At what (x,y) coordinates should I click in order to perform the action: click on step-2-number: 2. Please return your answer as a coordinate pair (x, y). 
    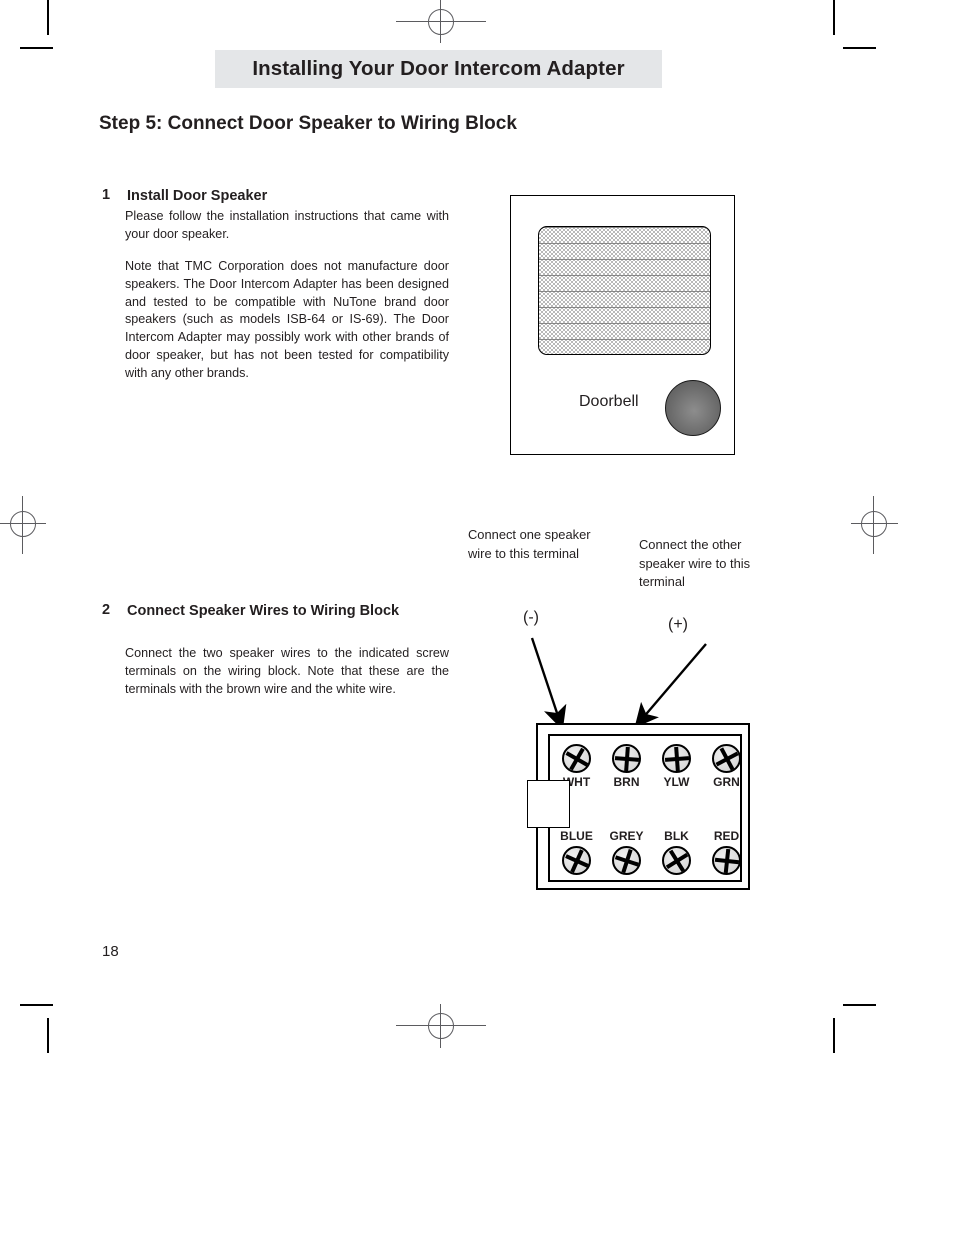
    Looking at the image, I should click on (106, 610).